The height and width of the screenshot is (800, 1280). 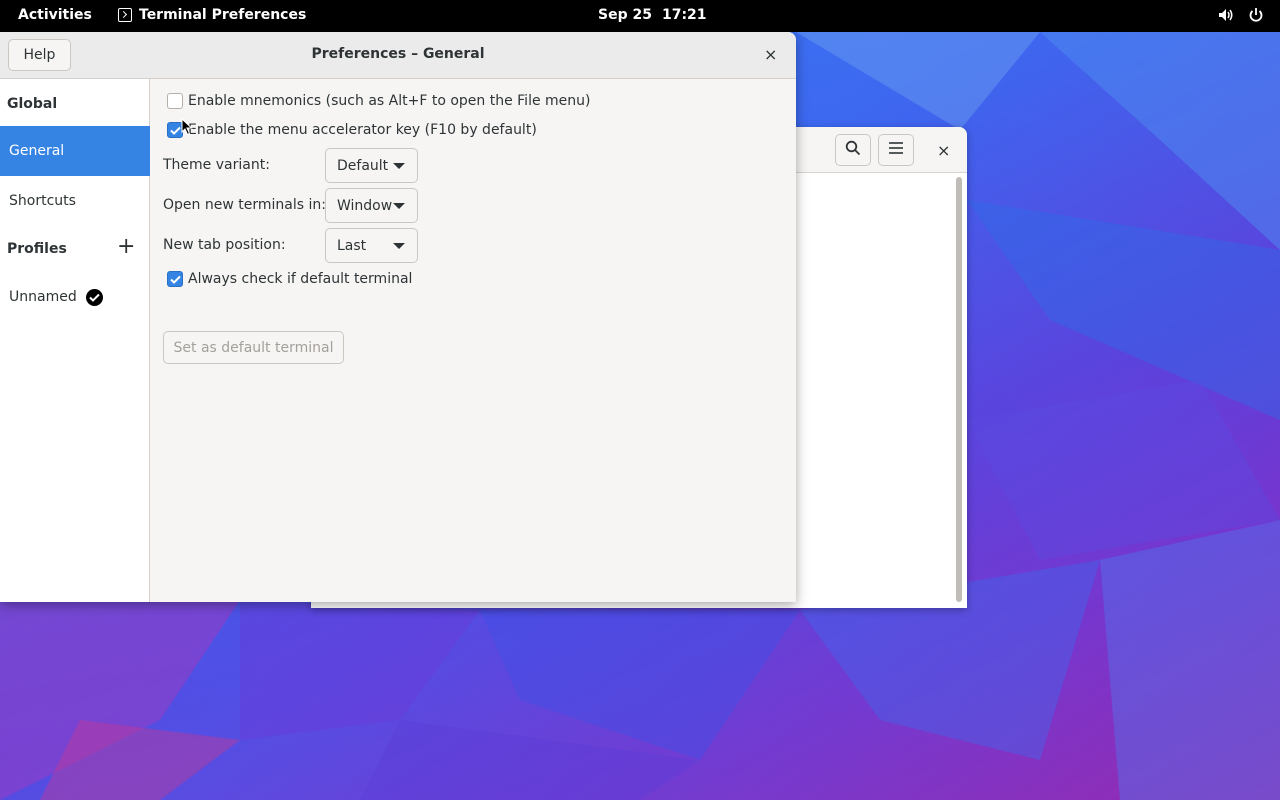 I want to click on clock: Sep 25 17:21, so click(x=652, y=15).